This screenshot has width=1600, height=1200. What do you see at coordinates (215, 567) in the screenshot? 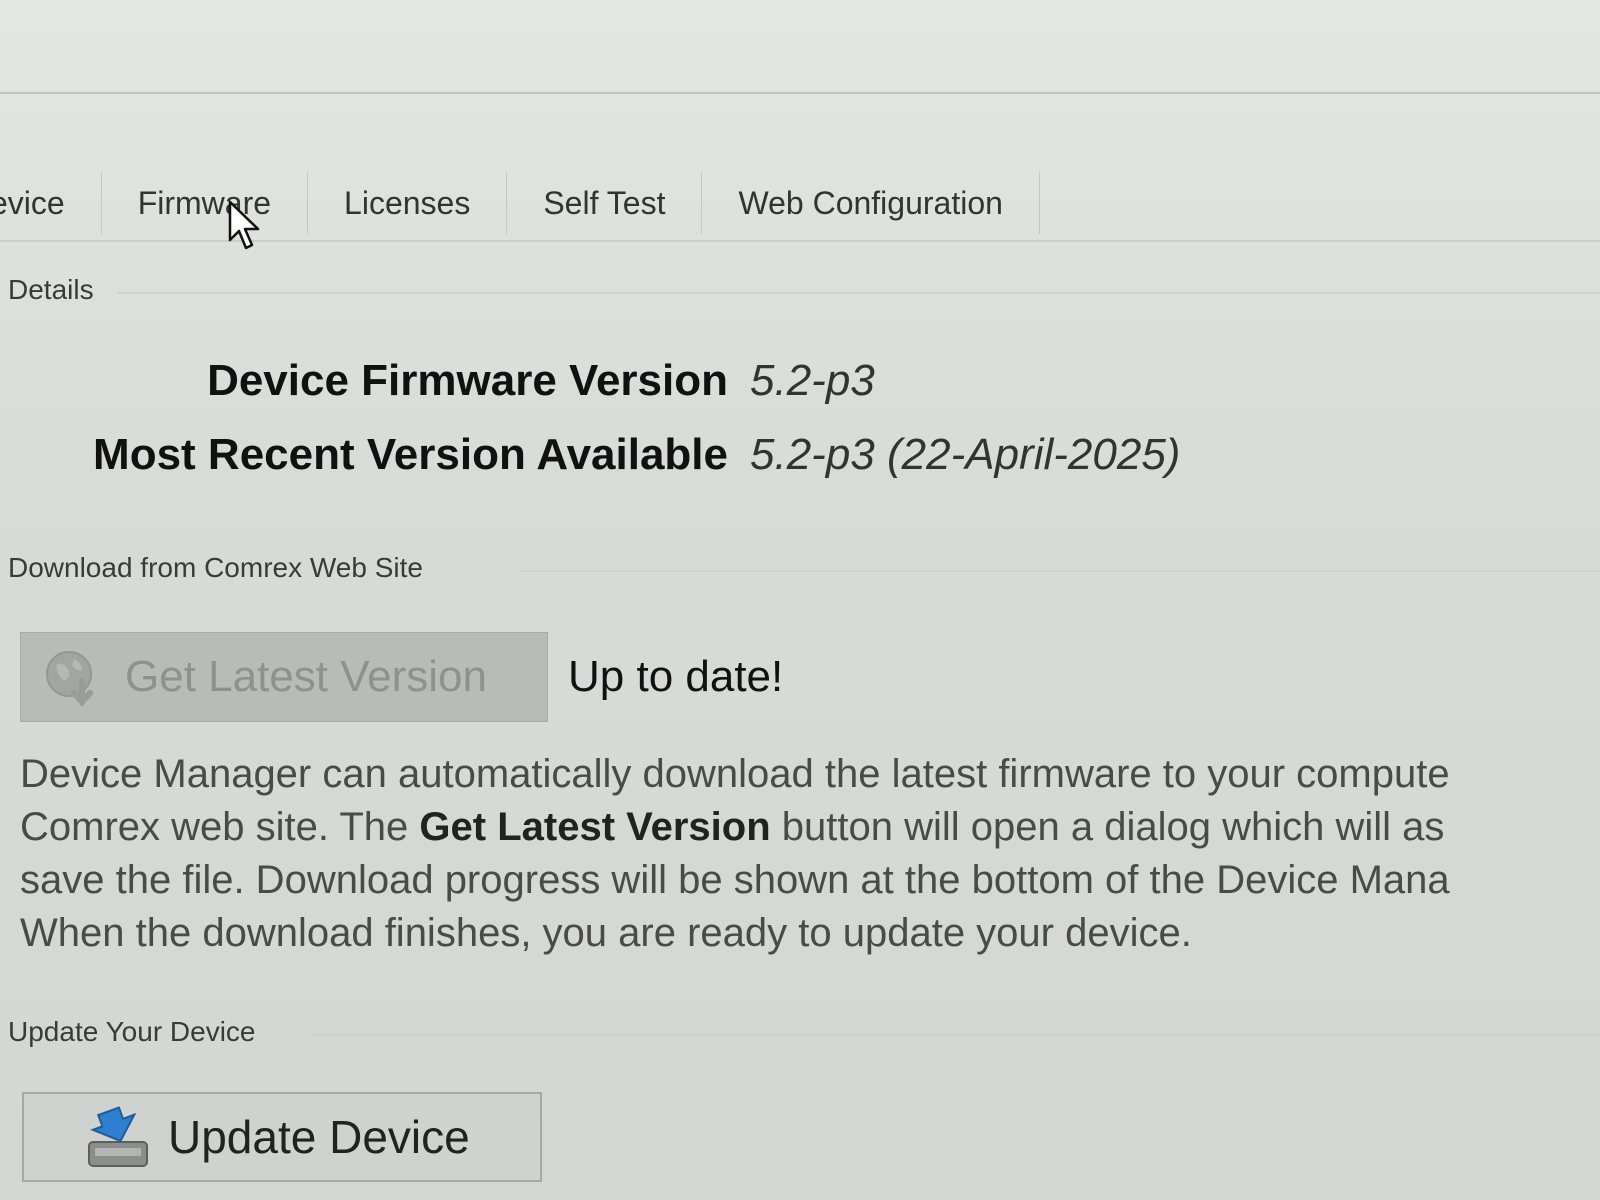
I see `download-group-label: Download from Comrex Web Site` at bounding box center [215, 567].